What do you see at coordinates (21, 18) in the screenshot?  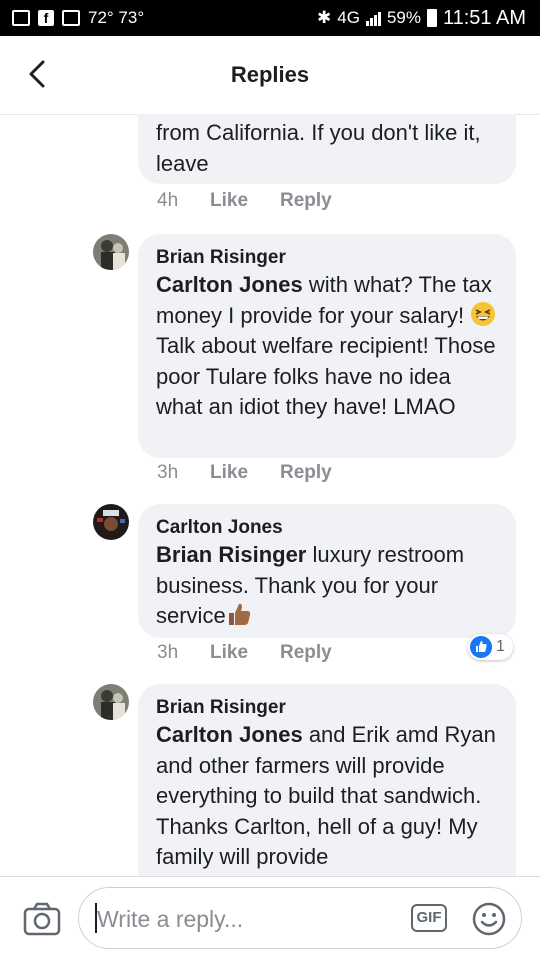 I see `message-icon` at bounding box center [21, 18].